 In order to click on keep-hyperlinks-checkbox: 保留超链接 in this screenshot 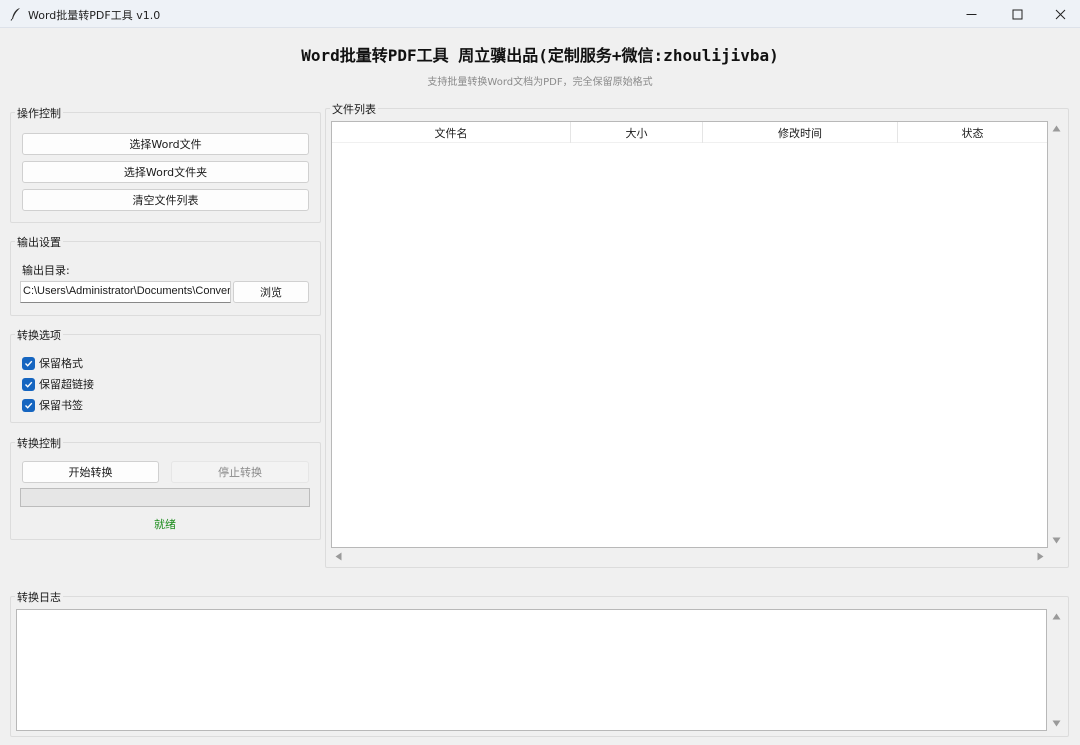, I will do `click(58, 384)`.